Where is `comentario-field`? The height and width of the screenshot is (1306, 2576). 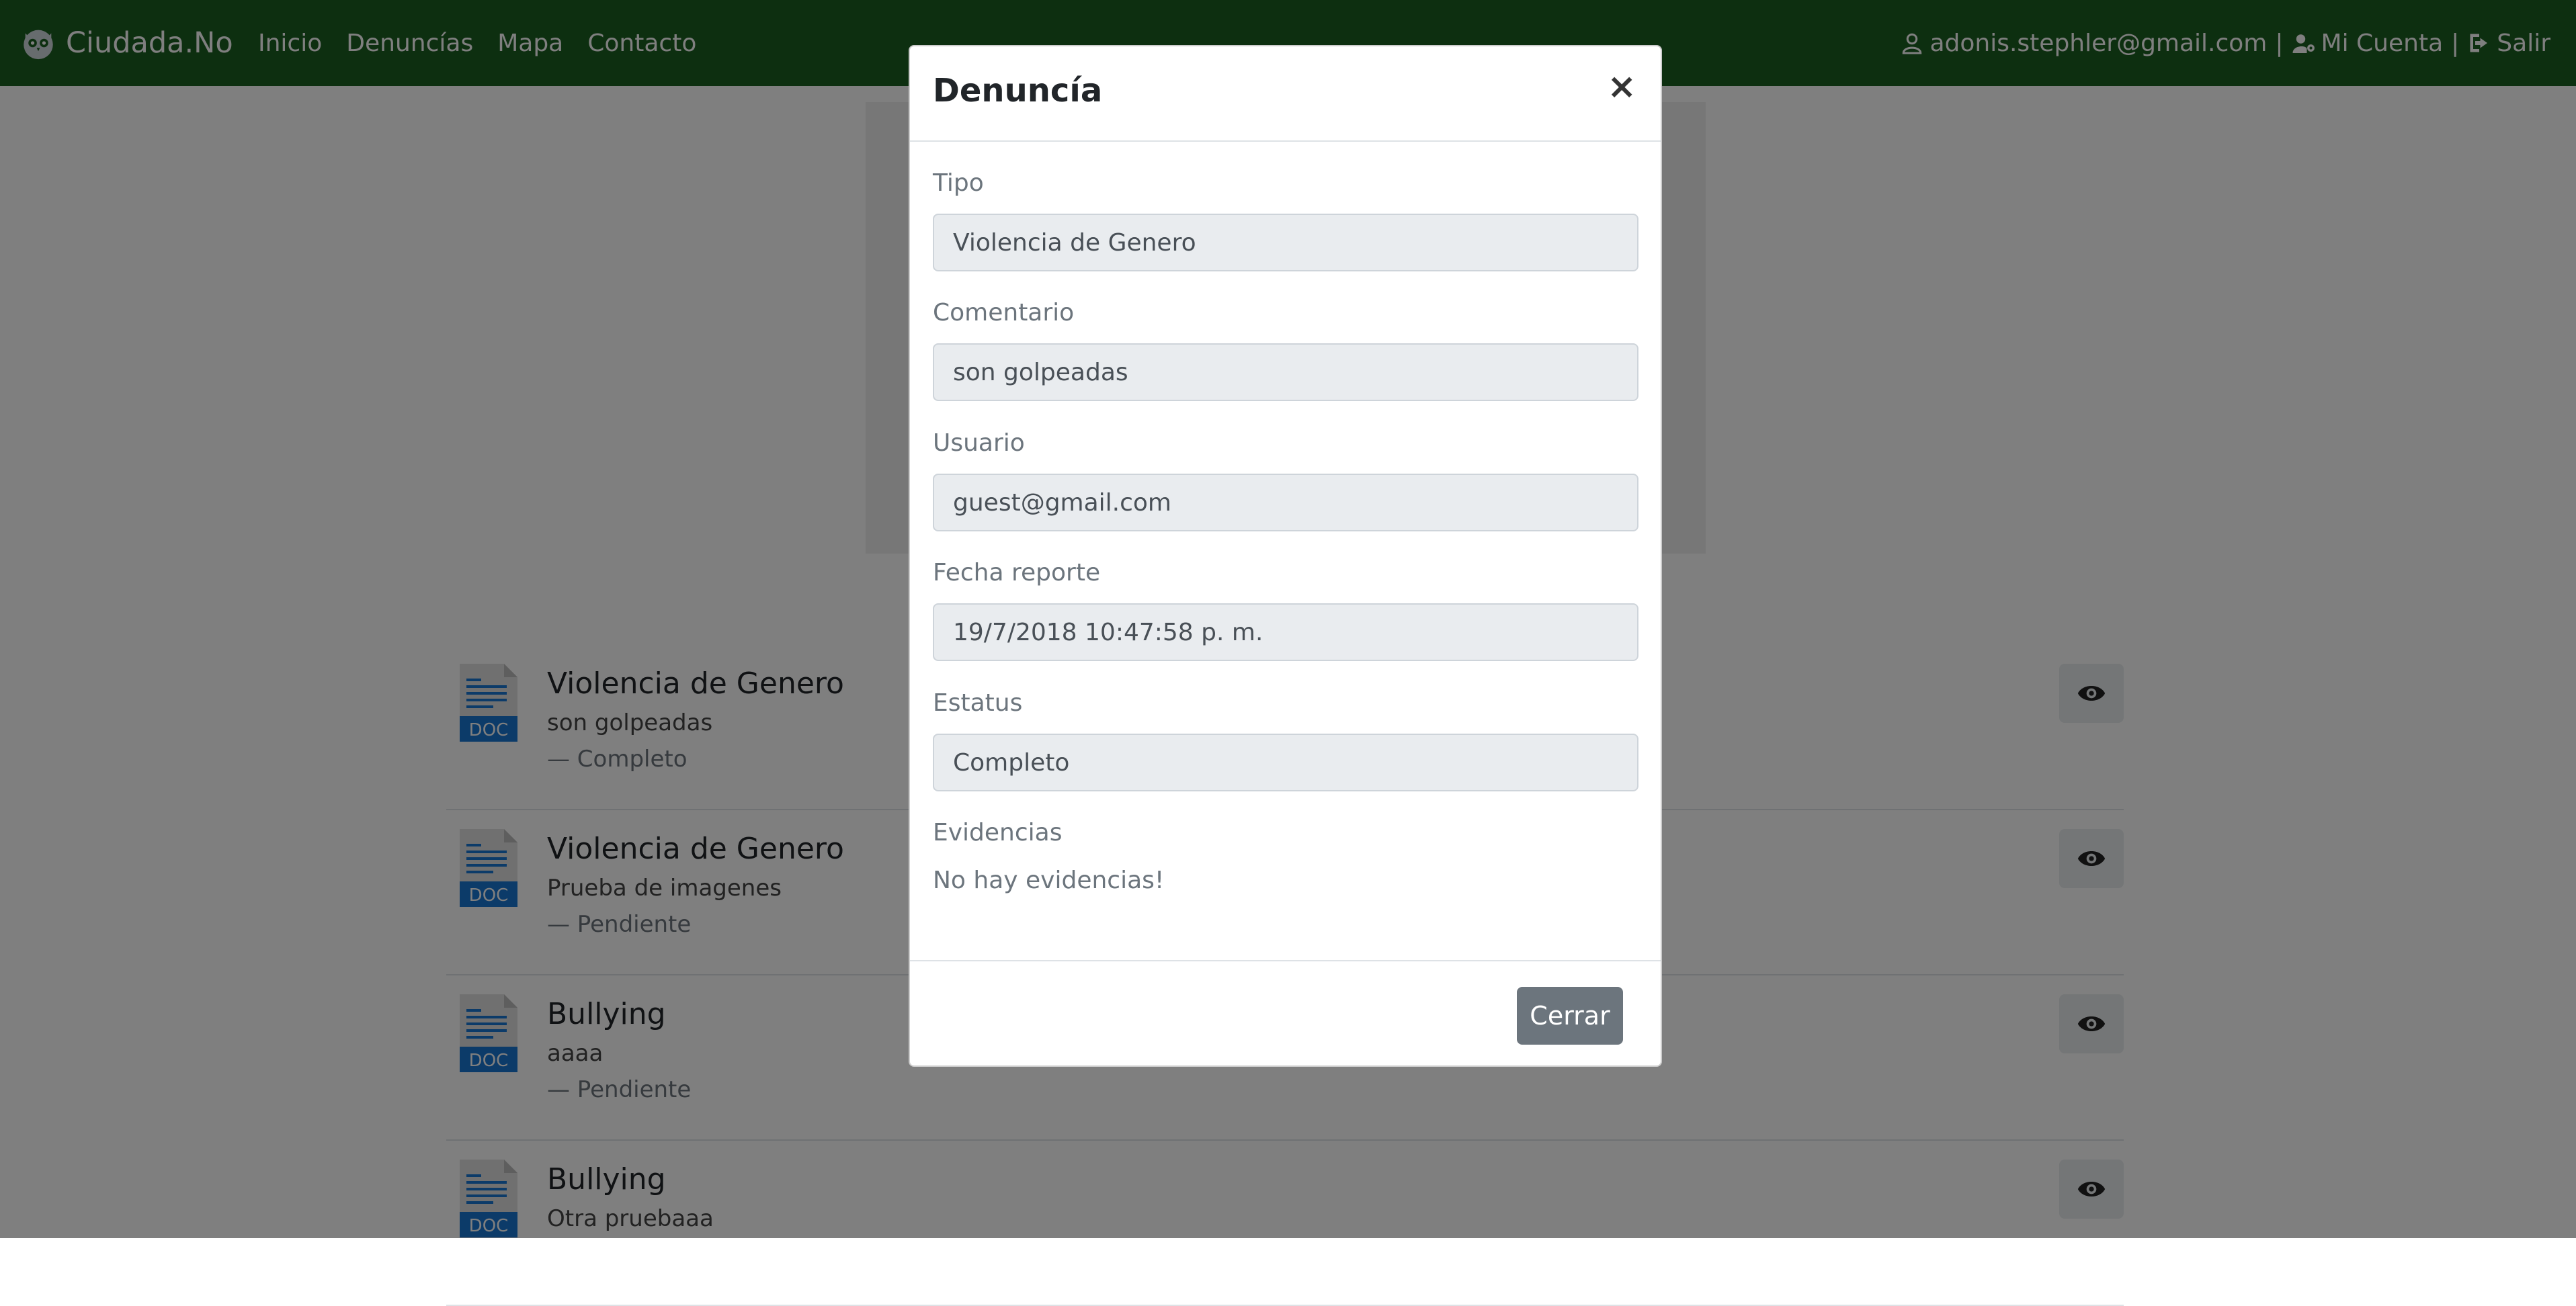
comentario-field is located at coordinates (1285, 372).